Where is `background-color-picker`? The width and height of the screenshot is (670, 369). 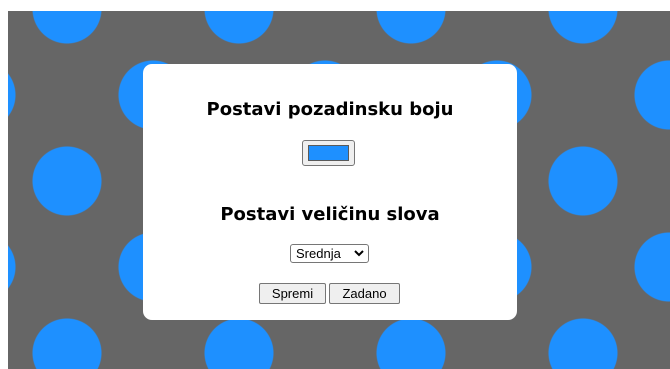 background-color-picker is located at coordinates (328, 153).